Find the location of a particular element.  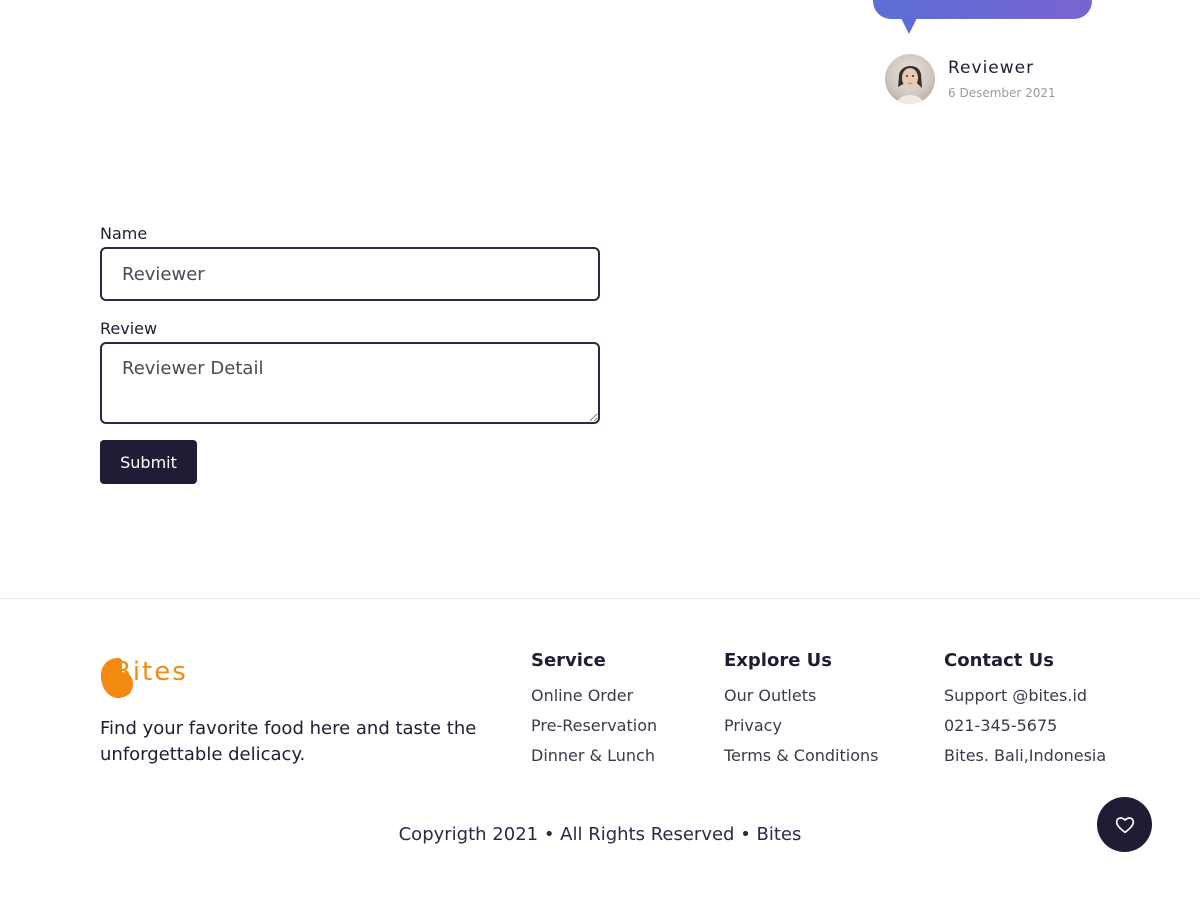

footer-divider is located at coordinates (600, 598).